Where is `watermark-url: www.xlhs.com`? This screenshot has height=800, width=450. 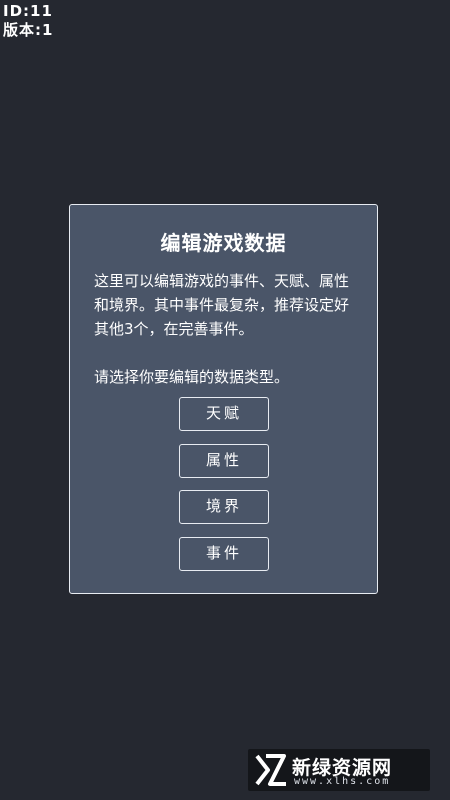 watermark-url: www.xlhs.com is located at coordinates (342, 781).